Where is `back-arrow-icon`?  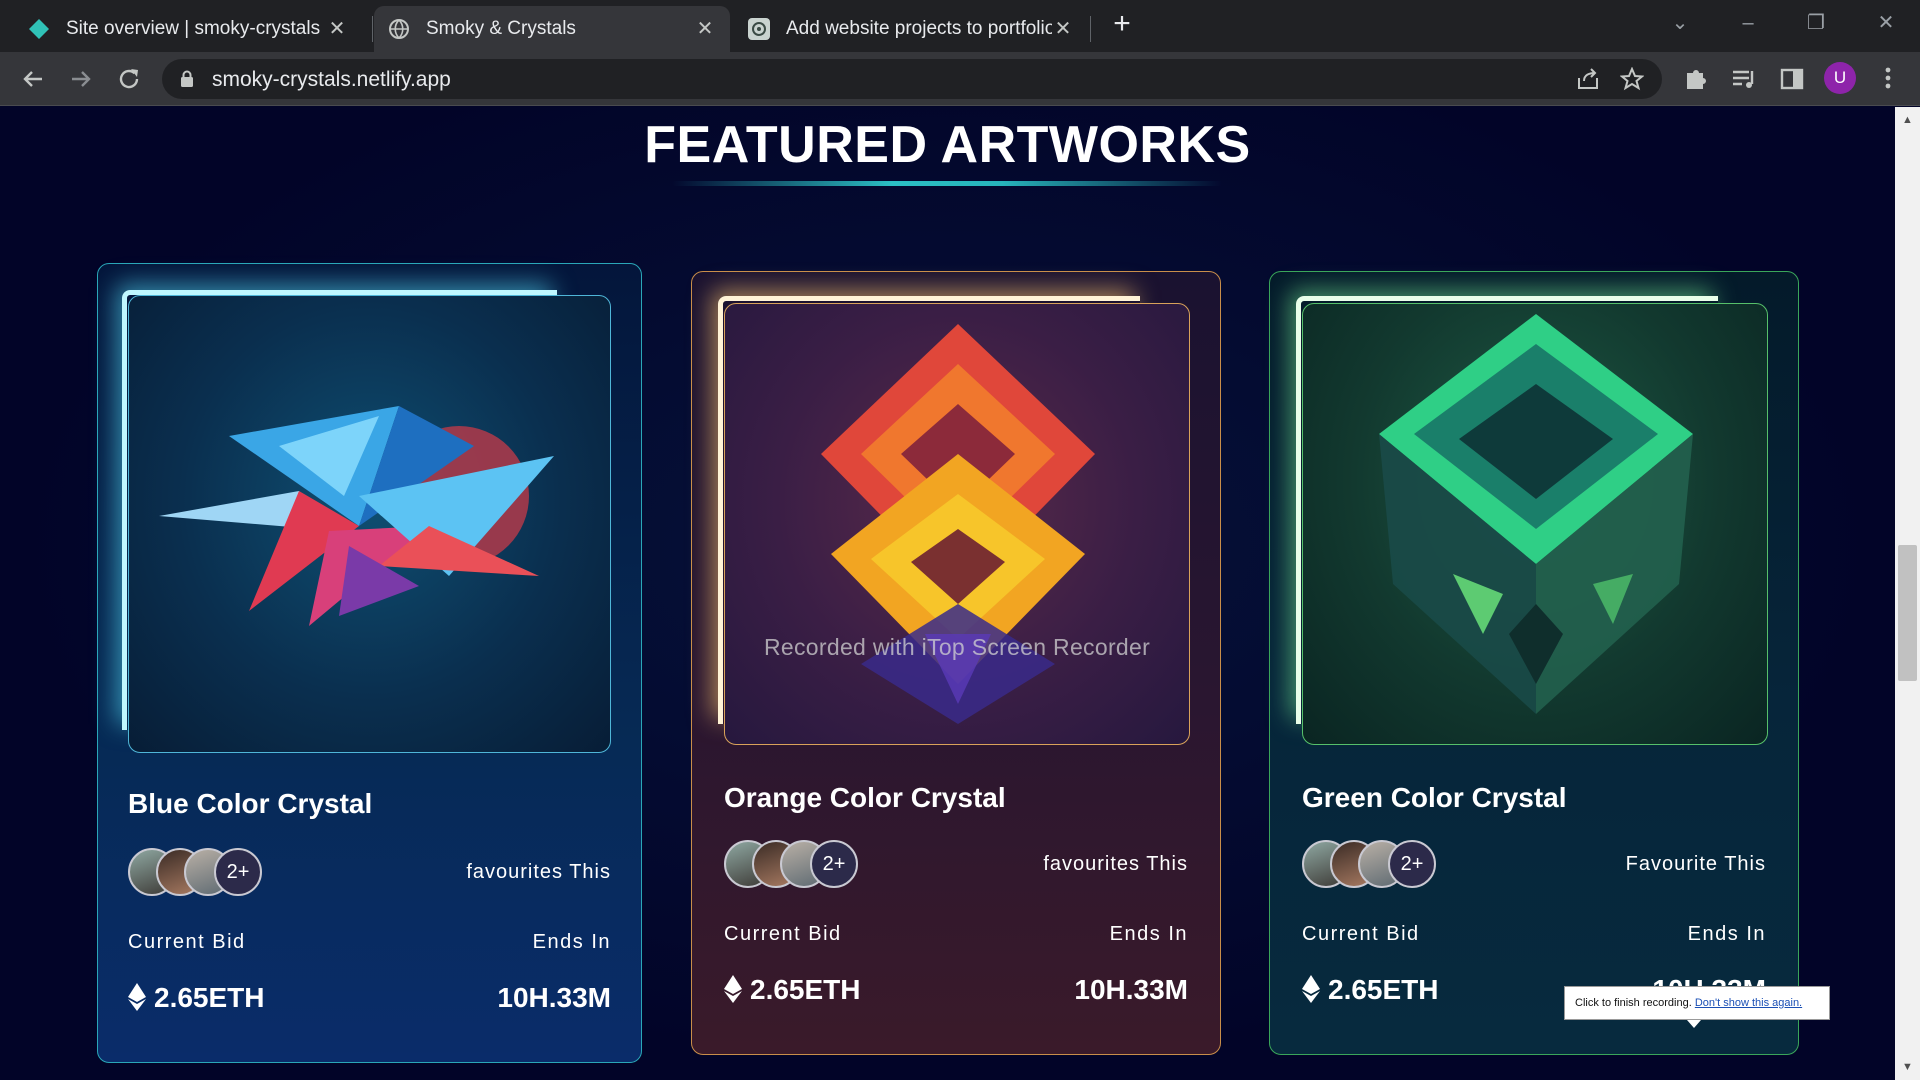
back-arrow-icon is located at coordinates (33, 79).